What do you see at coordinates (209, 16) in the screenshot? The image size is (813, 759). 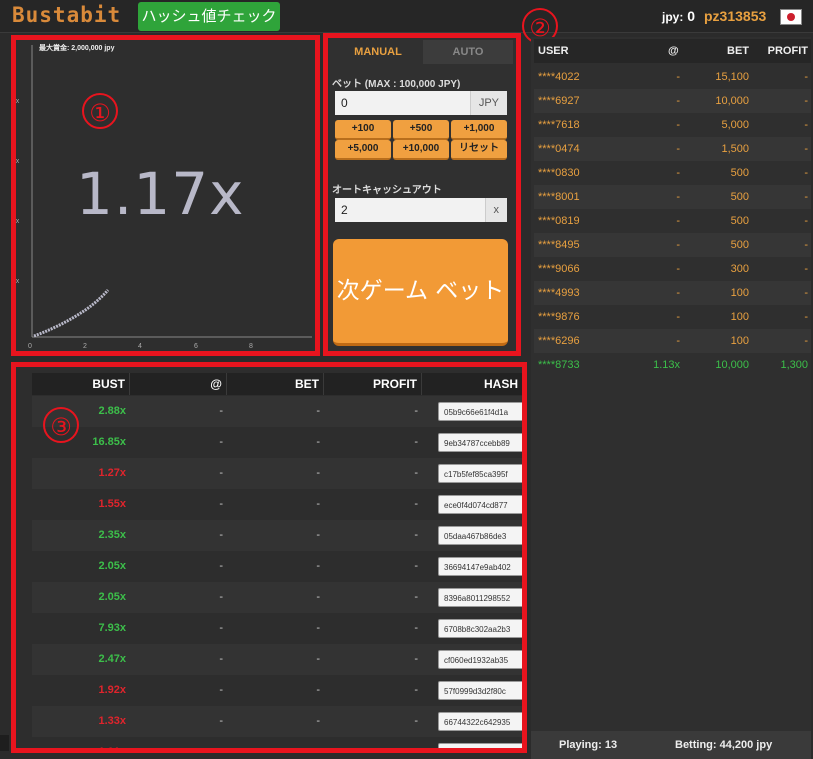 I see `hash-check-button: ハッシュ値チェック` at bounding box center [209, 16].